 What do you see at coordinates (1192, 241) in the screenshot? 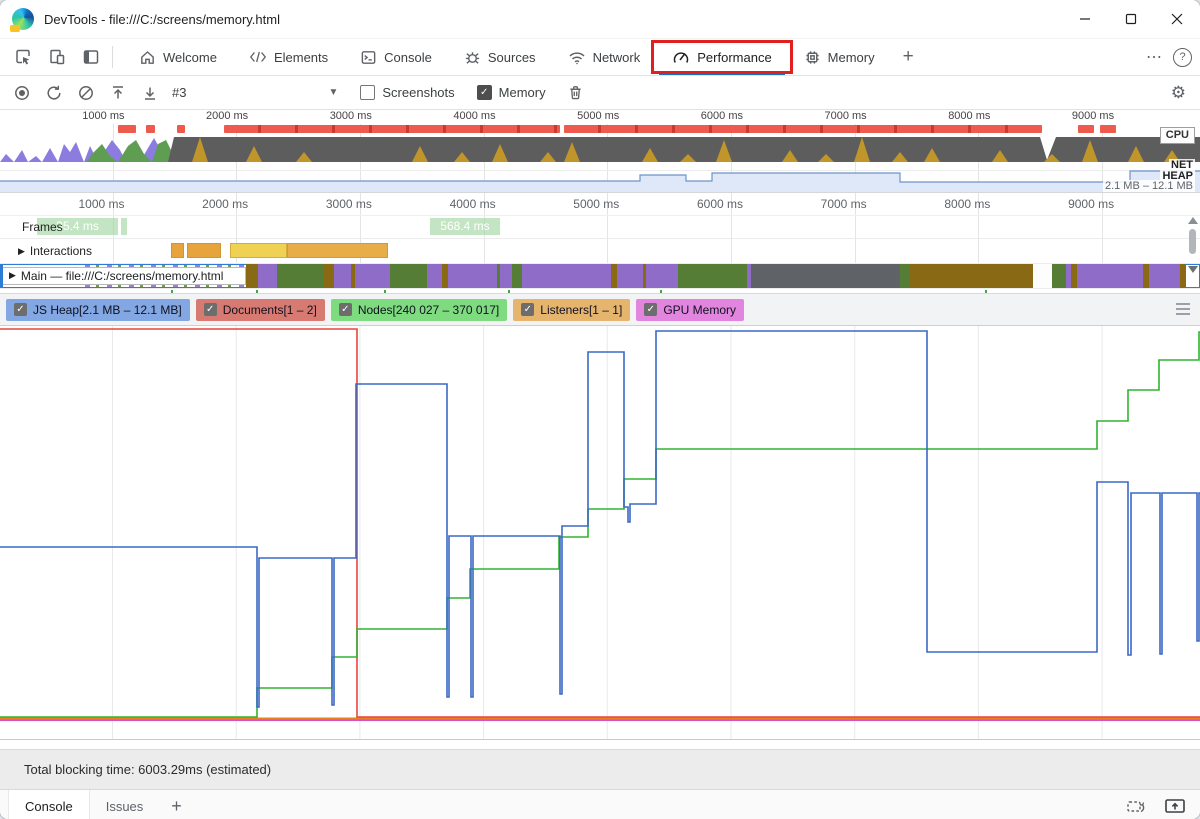
I see `scrollbar-thumb` at bounding box center [1192, 241].